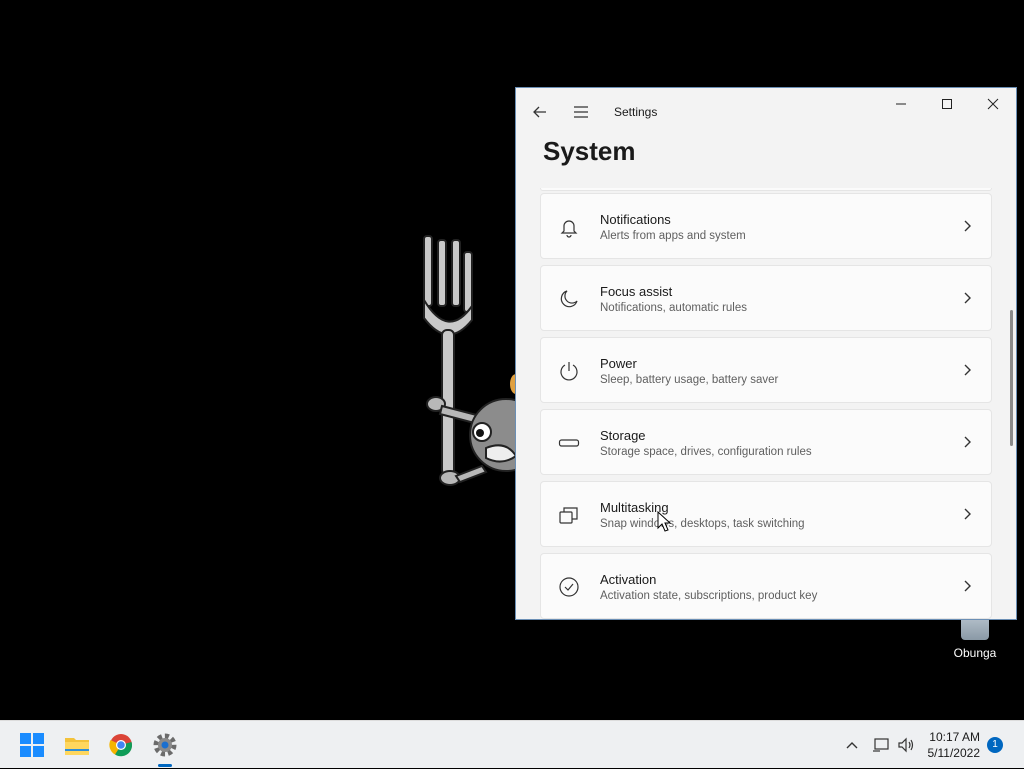 The height and width of the screenshot is (769, 1024). Describe the element at coordinates (512, 744) in the screenshot. I see `taskbar: 10:17 AM 5/11/2022 1` at that location.